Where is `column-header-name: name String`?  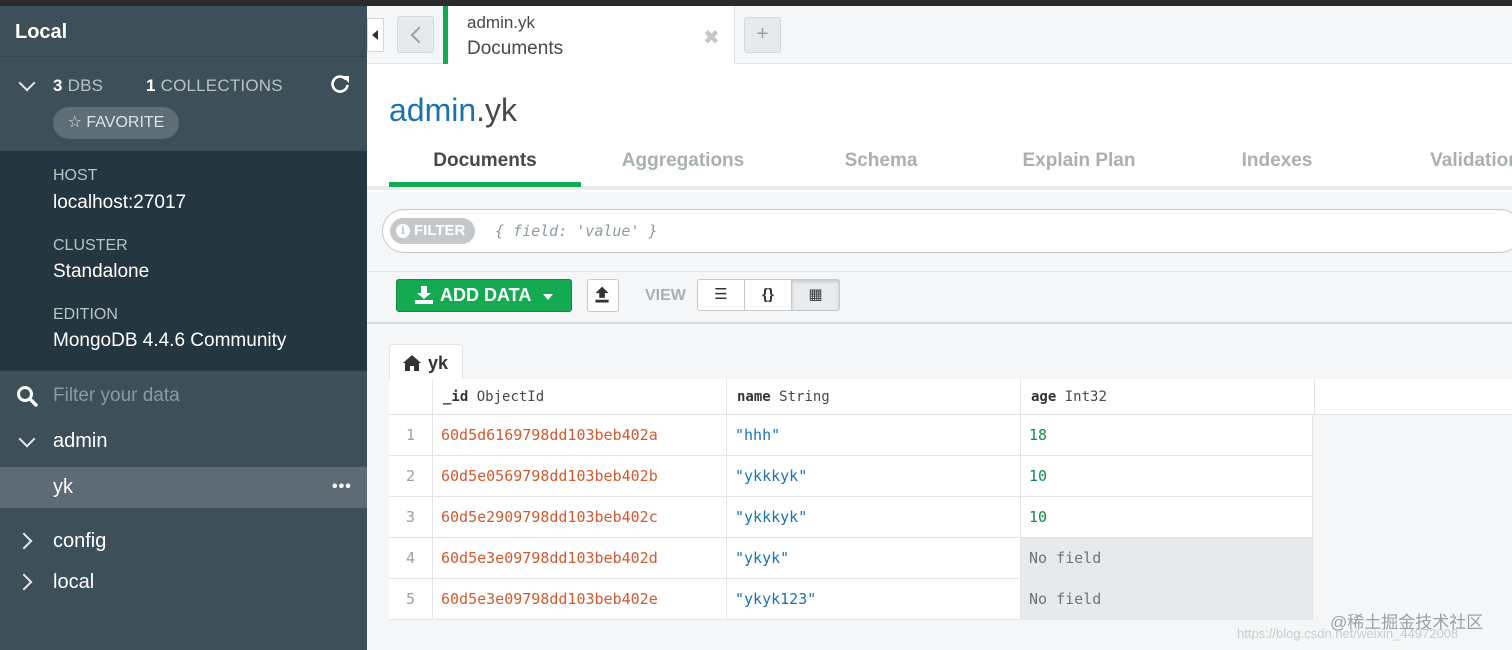
column-header-name: name String is located at coordinates (874, 397).